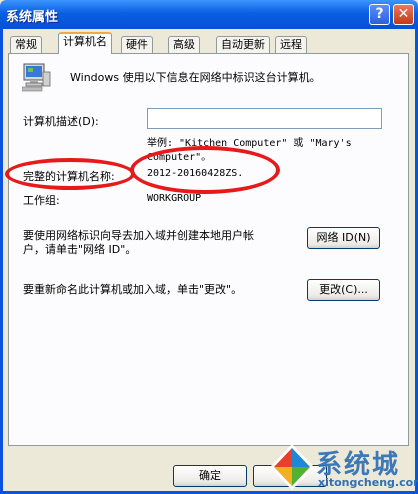  What do you see at coordinates (184, 44) in the screenshot?
I see `tab-advanced: 高级` at bounding box center [184, 44].